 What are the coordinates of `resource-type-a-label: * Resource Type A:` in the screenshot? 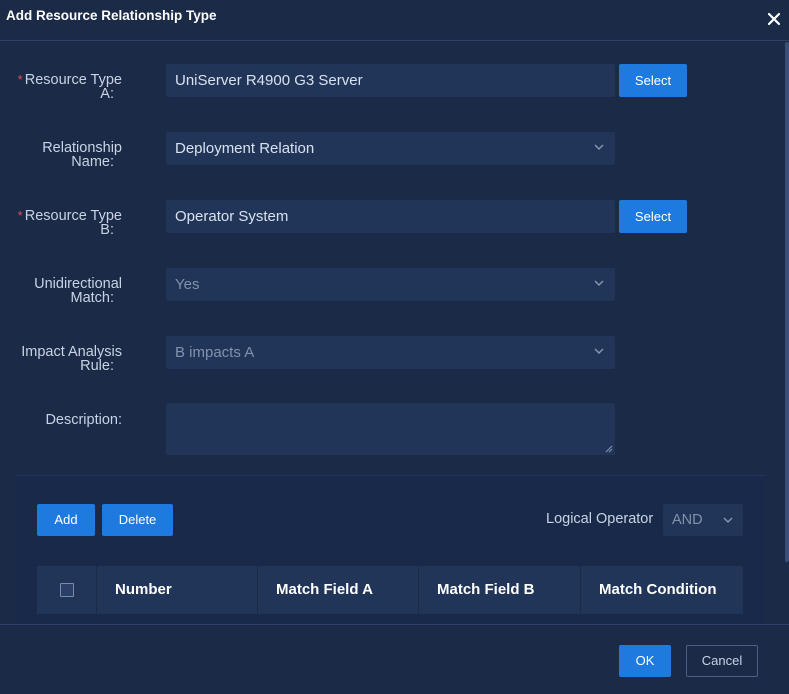 It's located at (69, 87).